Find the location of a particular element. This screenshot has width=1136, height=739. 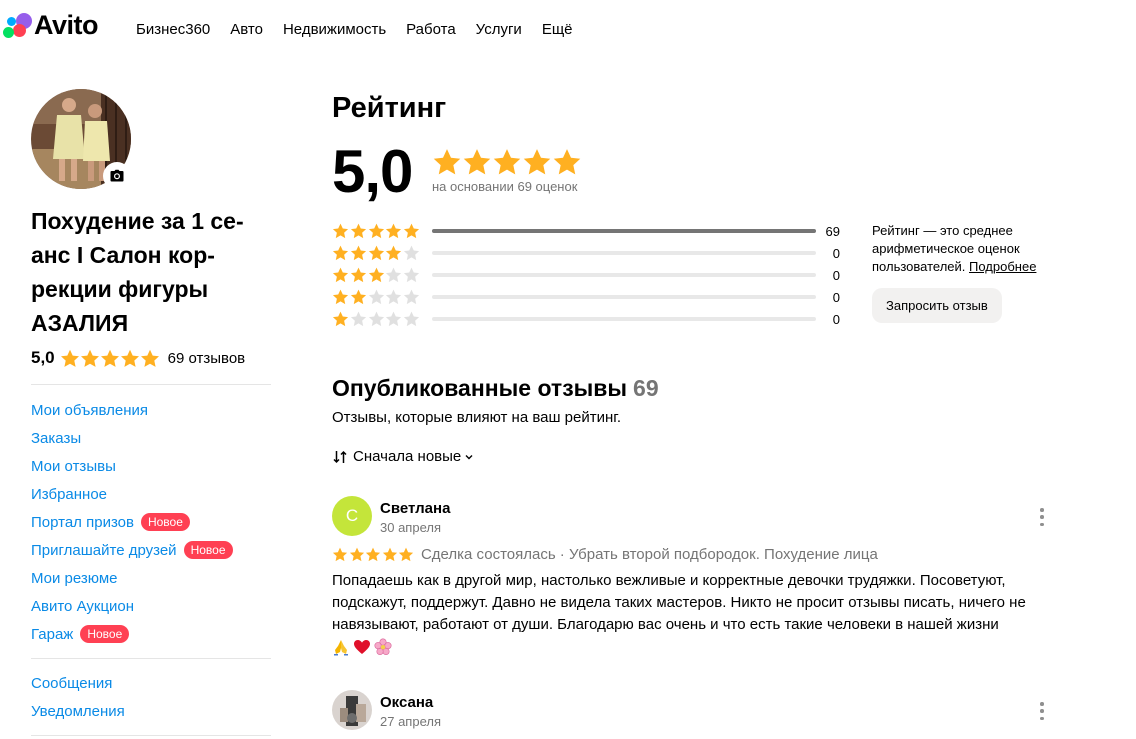

distribution-count: 69 is located at coordinates (832, 231).